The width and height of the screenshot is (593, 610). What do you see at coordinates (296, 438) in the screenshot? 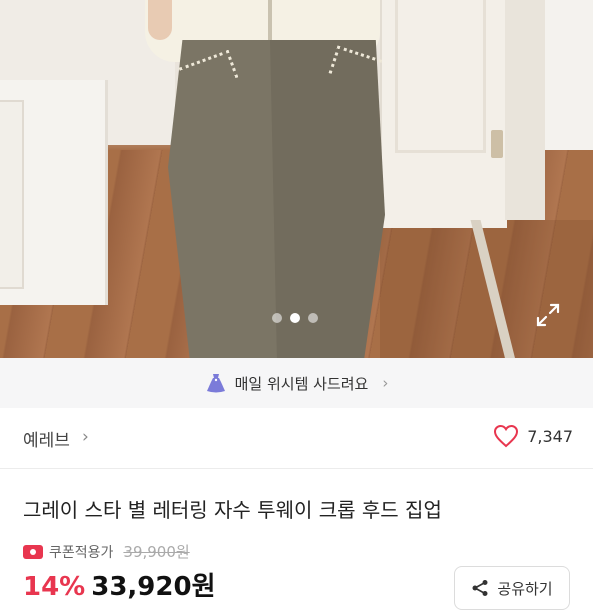
I see `seller-row: 예레브 › 7,347` at bounding box center [296, 438].